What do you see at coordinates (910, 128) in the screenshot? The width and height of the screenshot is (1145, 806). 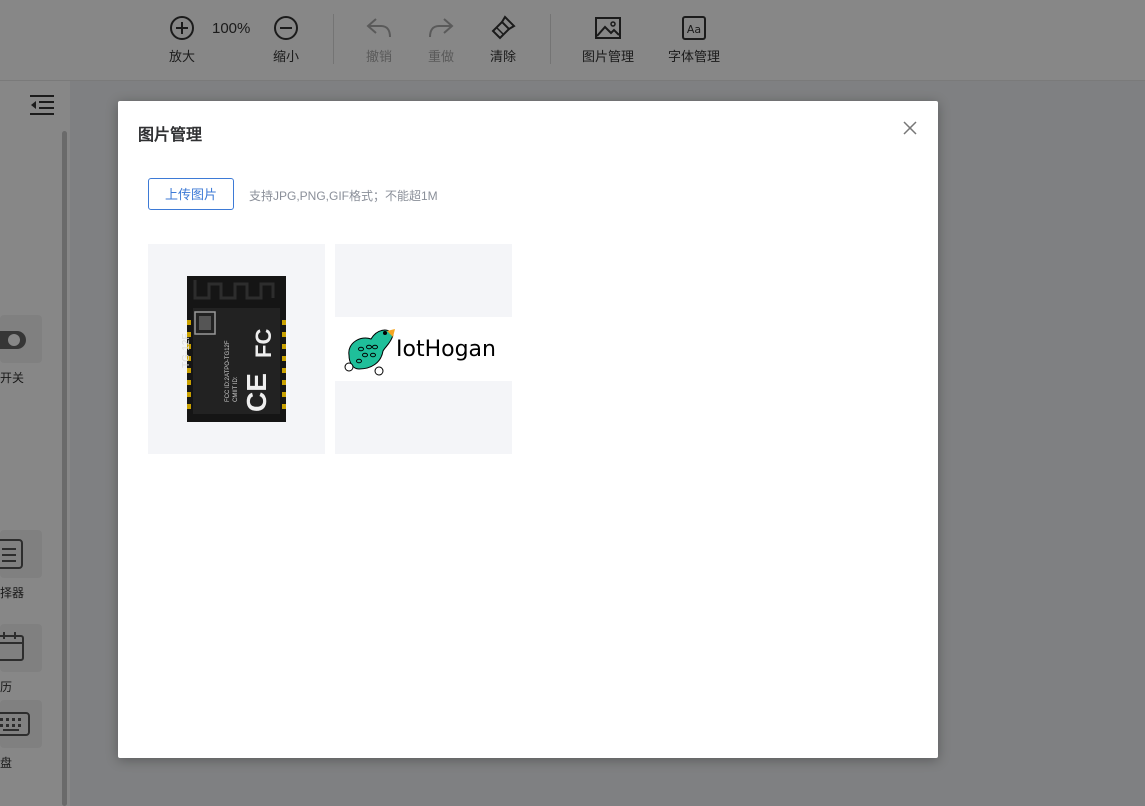 I see `close-icon` at bounding box center [910, 128].